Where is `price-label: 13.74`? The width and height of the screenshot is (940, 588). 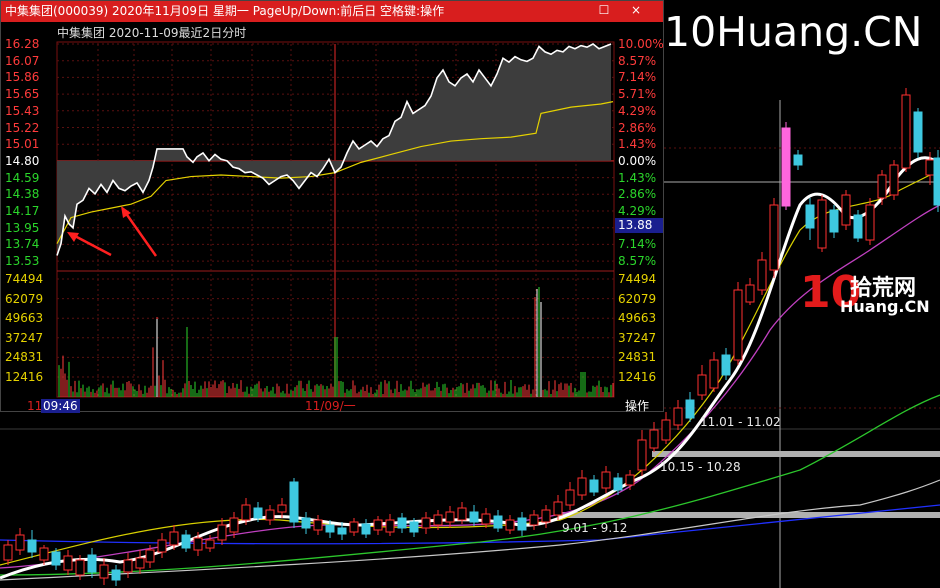 price-label: 13.74 is located at coordinates (22, 244).